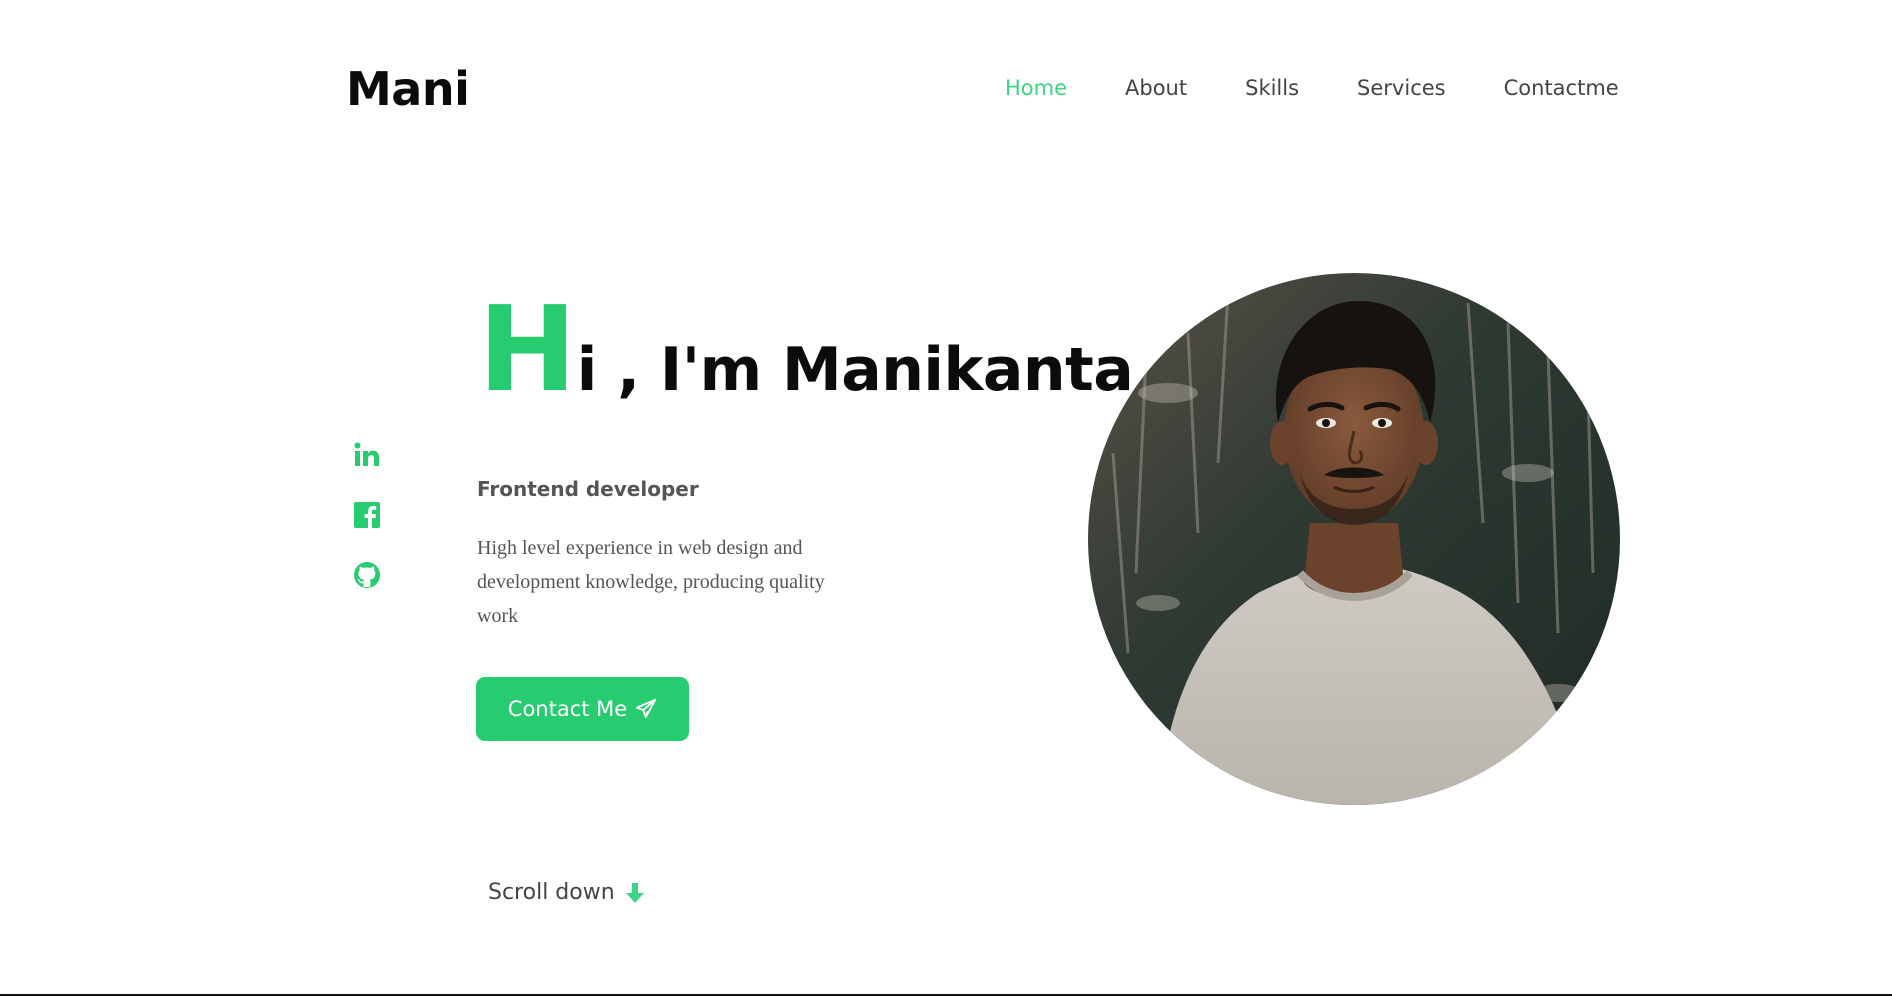 The image size is (1892, 996). Describe the element at coordinates (646, 709) in the screenshot. I see `paper-plane-icon` at that location.